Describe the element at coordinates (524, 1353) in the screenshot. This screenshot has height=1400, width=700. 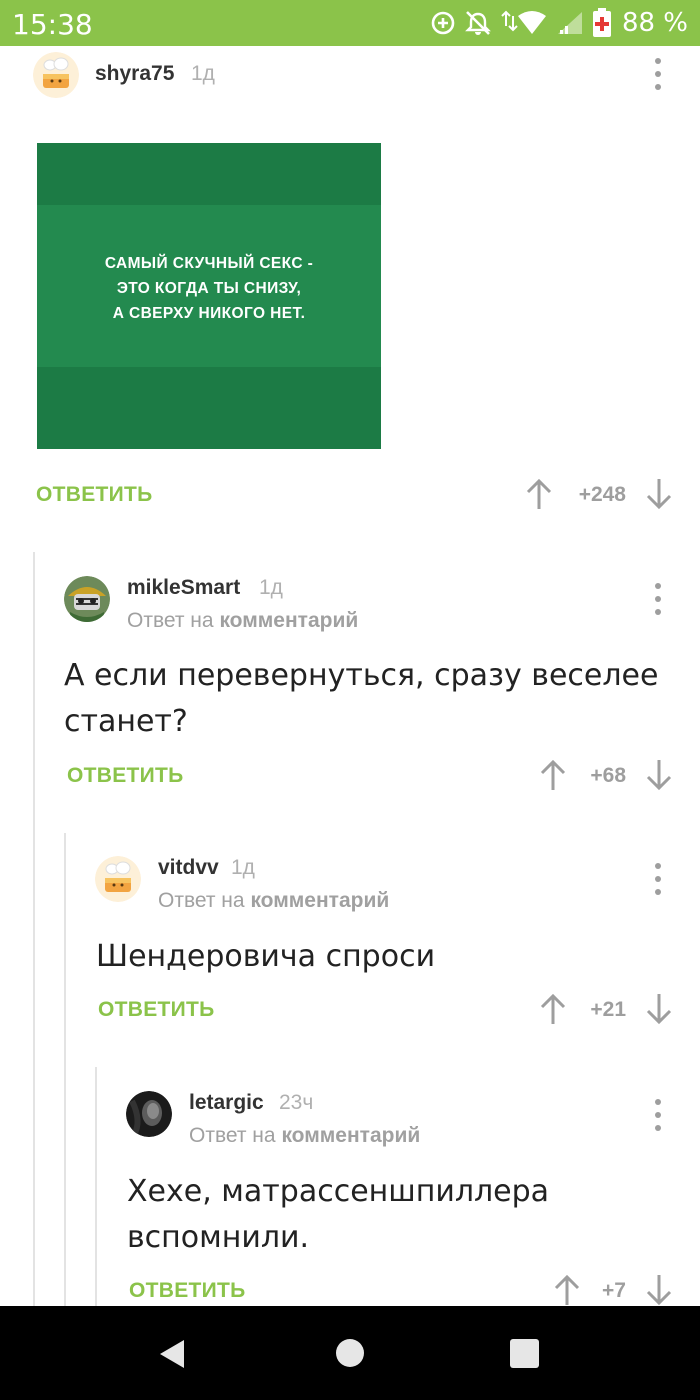
I see `recent-apps-icon` at that location.